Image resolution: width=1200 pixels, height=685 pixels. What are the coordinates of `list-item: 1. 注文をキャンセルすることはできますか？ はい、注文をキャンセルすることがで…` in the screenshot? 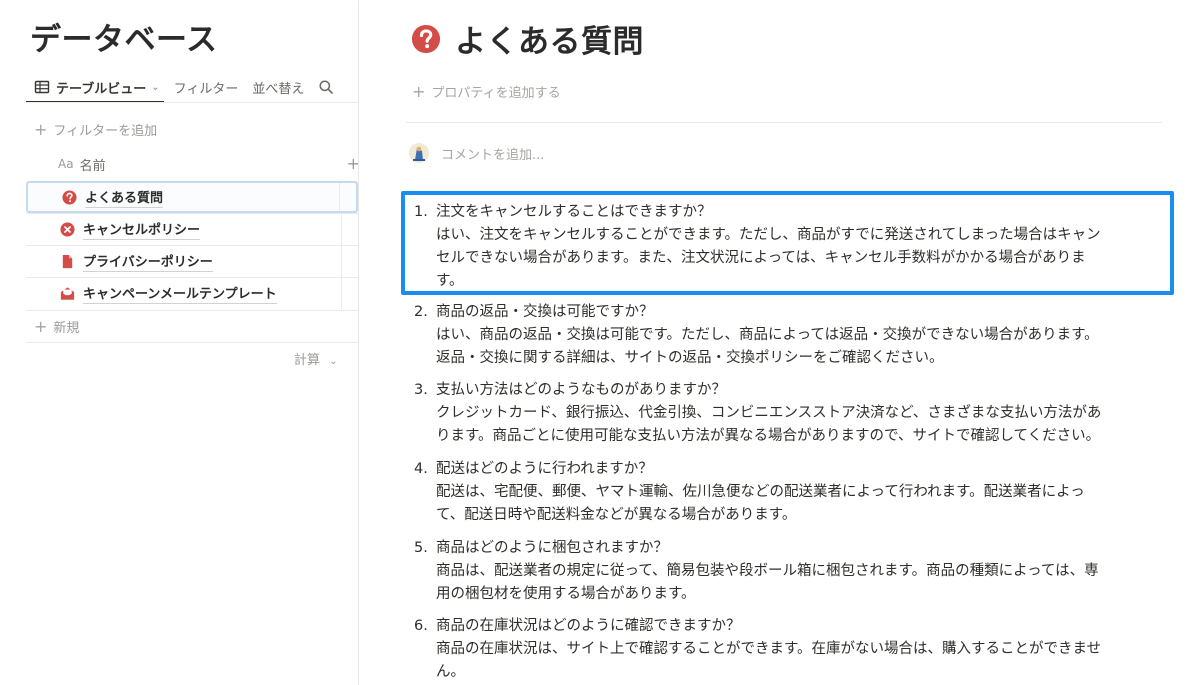 It's located at (784, 247).